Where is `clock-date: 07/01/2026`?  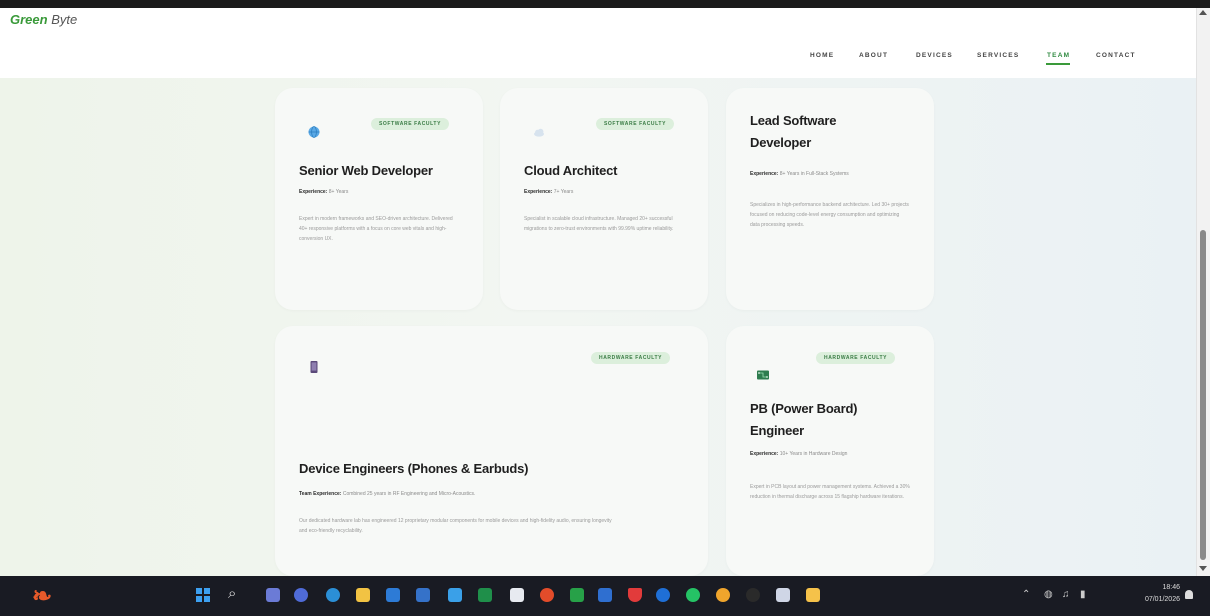 clock-date: 07/01/2026 is located at coordinates (1162, 599).